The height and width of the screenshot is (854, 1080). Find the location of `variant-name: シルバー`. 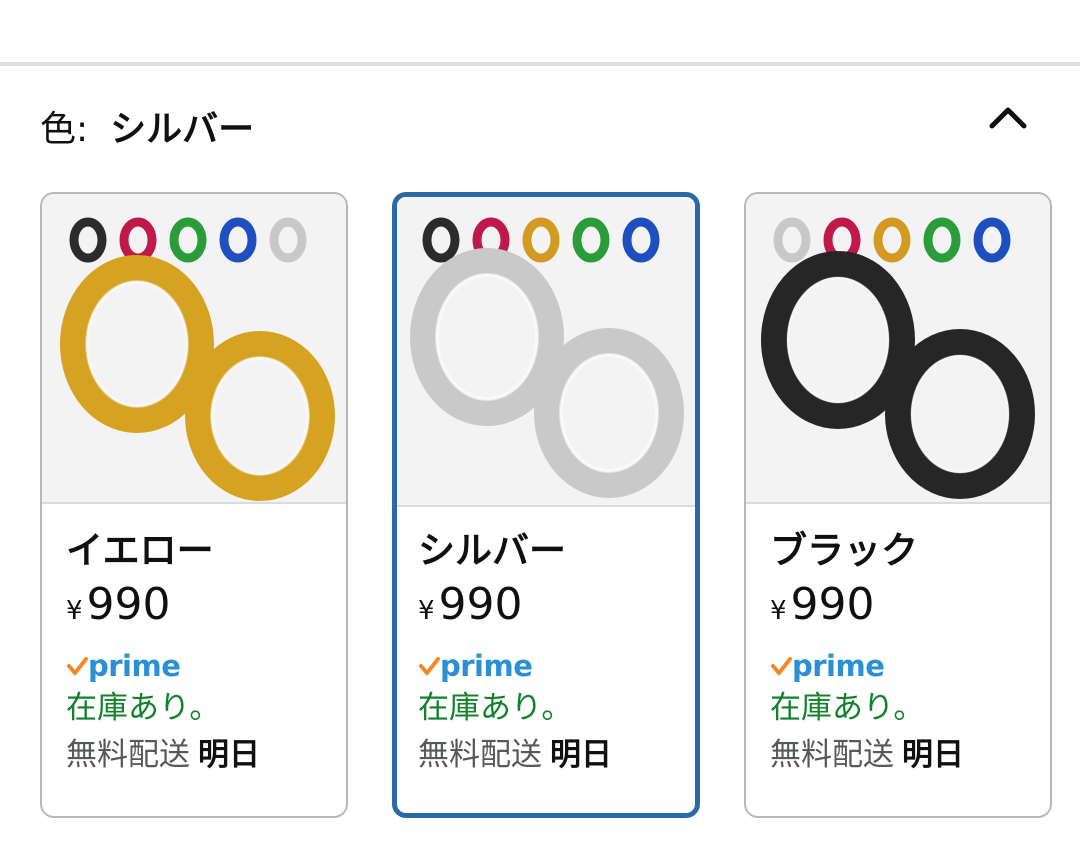

variant-name: シルバー is located at coordinates (492, 550).